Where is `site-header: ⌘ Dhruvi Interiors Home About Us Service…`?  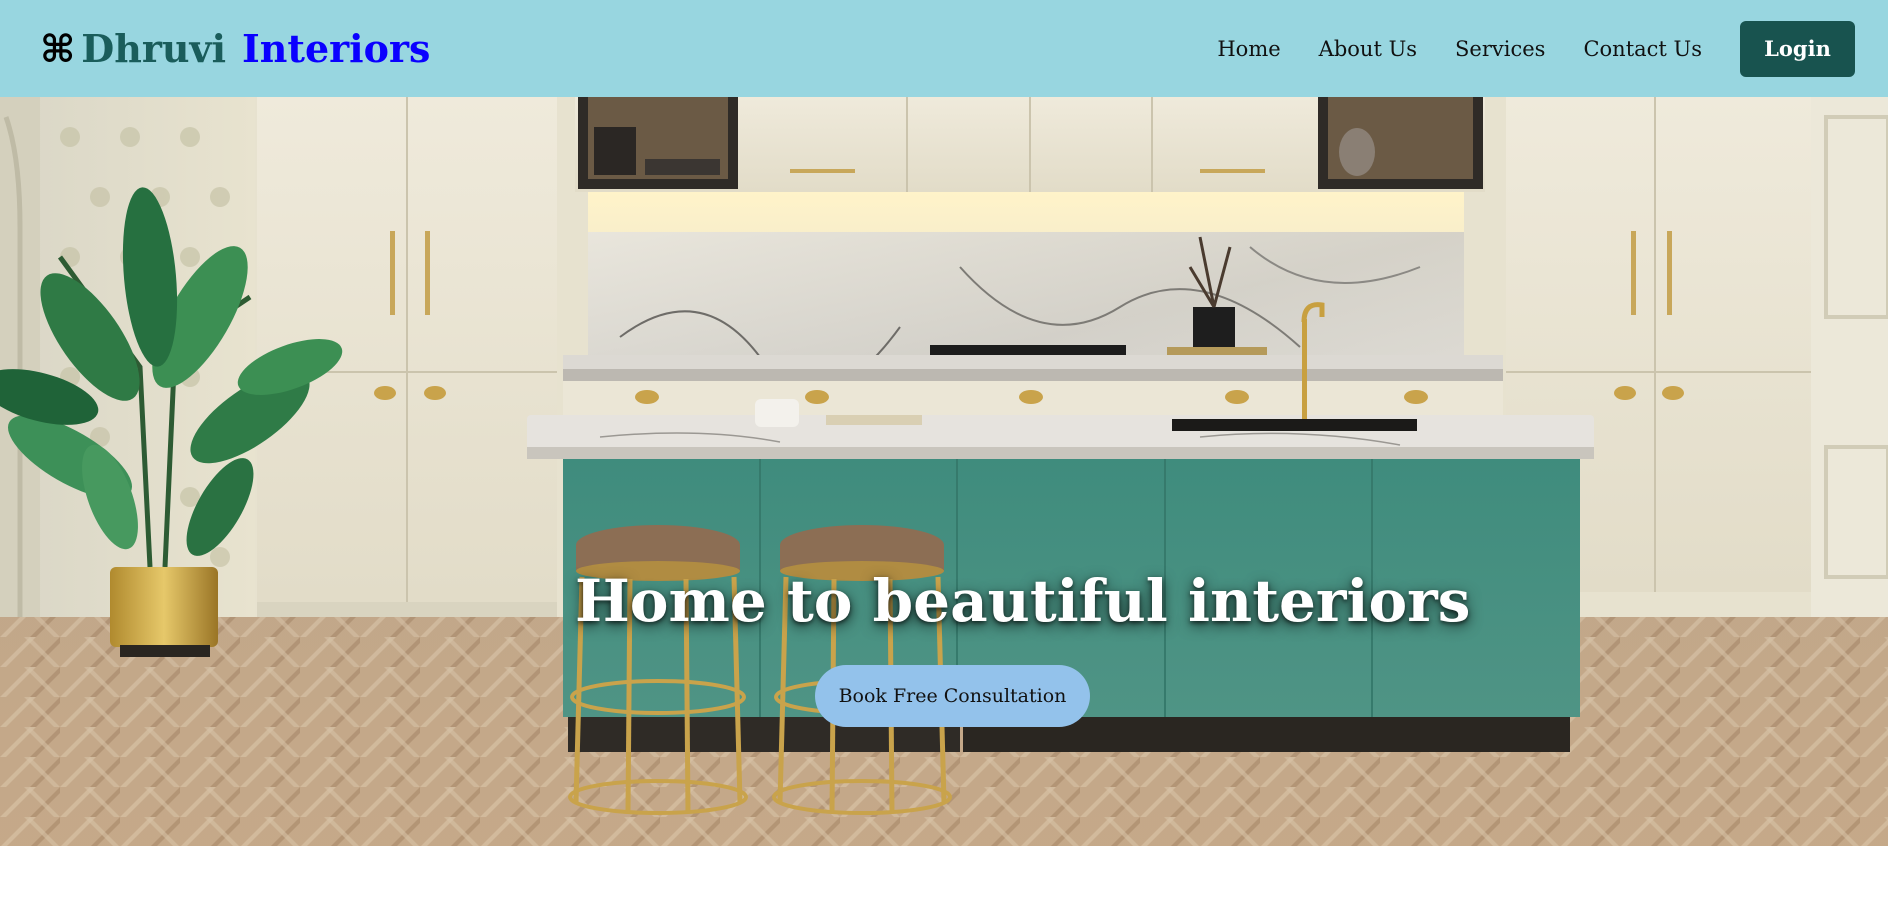
site-header: ⌘ Dhruvi Interiors Home About Us Service… is located at coordinates (944, 48).